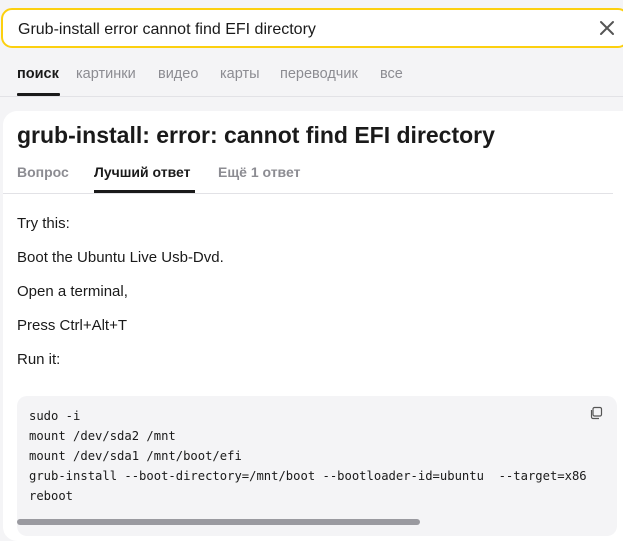 The image size is (623, 541). Describe the element at coordinates (142, 172) in the screenshot. I see `tab-best-answer: Лучший ответ` at that location.